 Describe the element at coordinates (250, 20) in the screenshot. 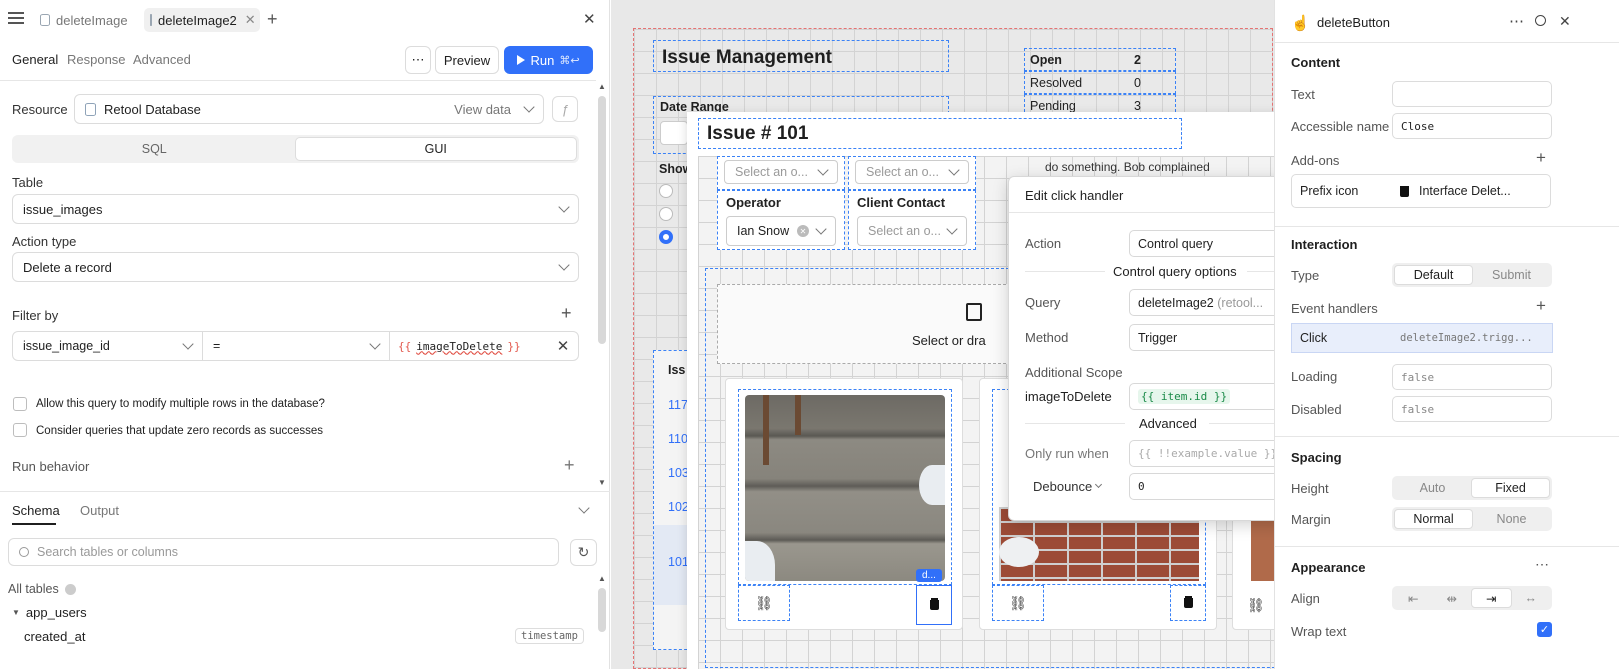

I see `close-tab-icon: ✕` at that location.